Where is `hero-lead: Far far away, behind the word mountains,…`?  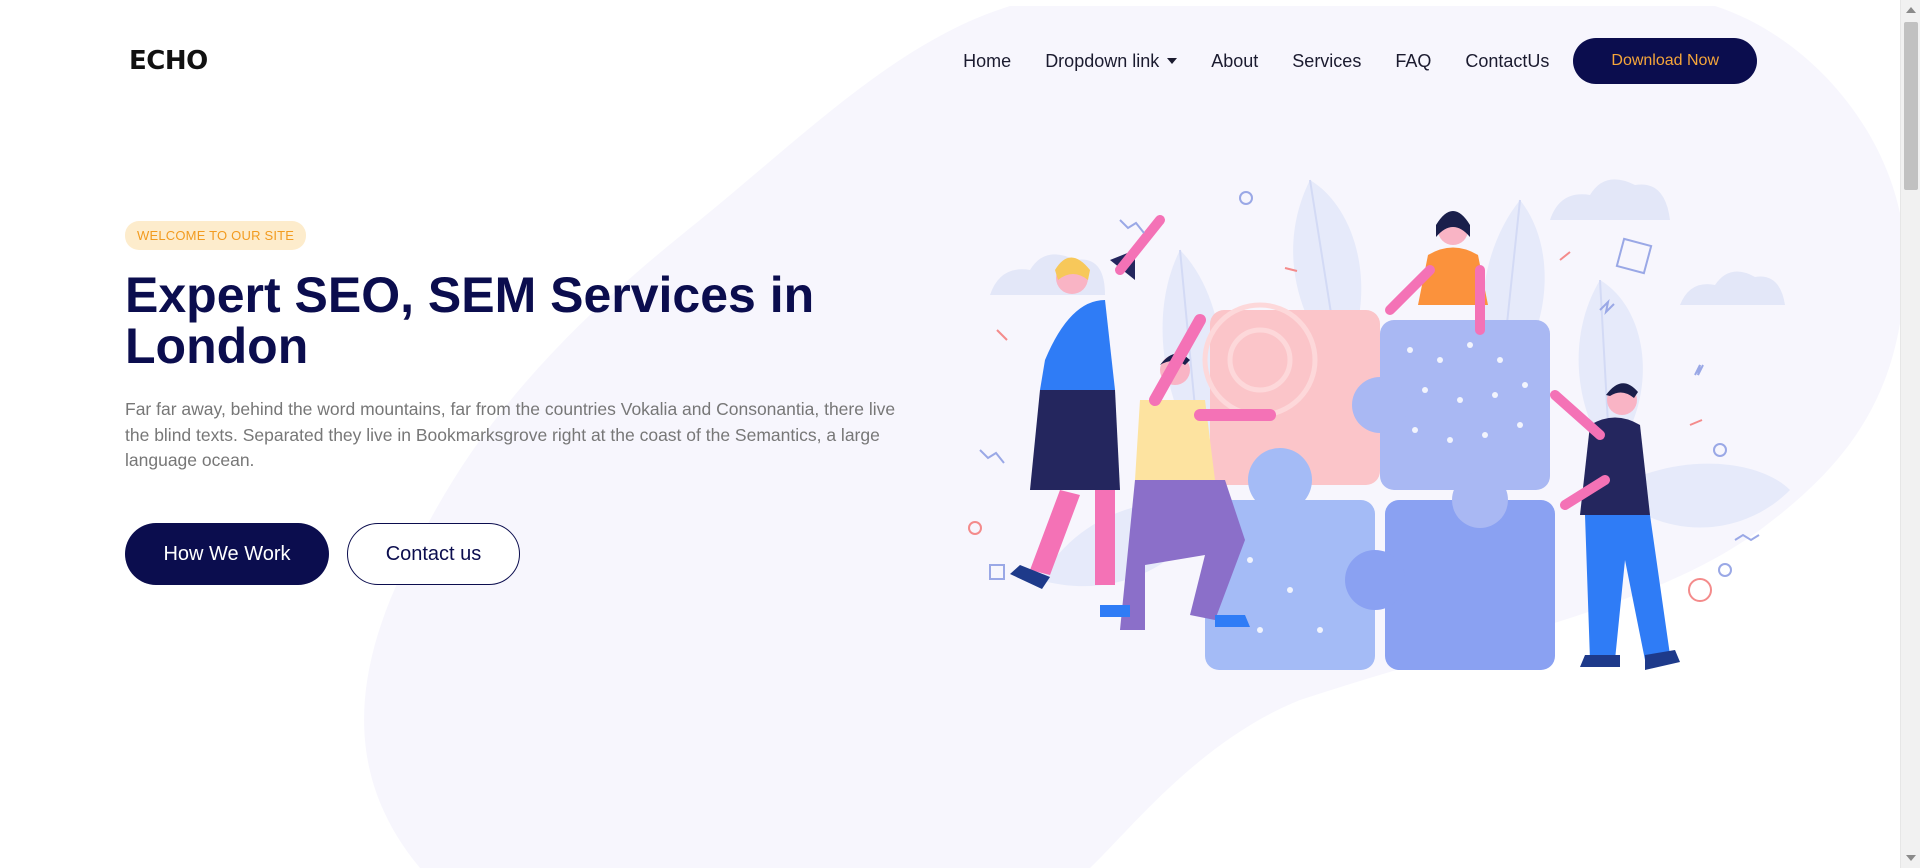 hero-lead: Far far away, behind the word mountains,… is located at coordinates (510, 434).